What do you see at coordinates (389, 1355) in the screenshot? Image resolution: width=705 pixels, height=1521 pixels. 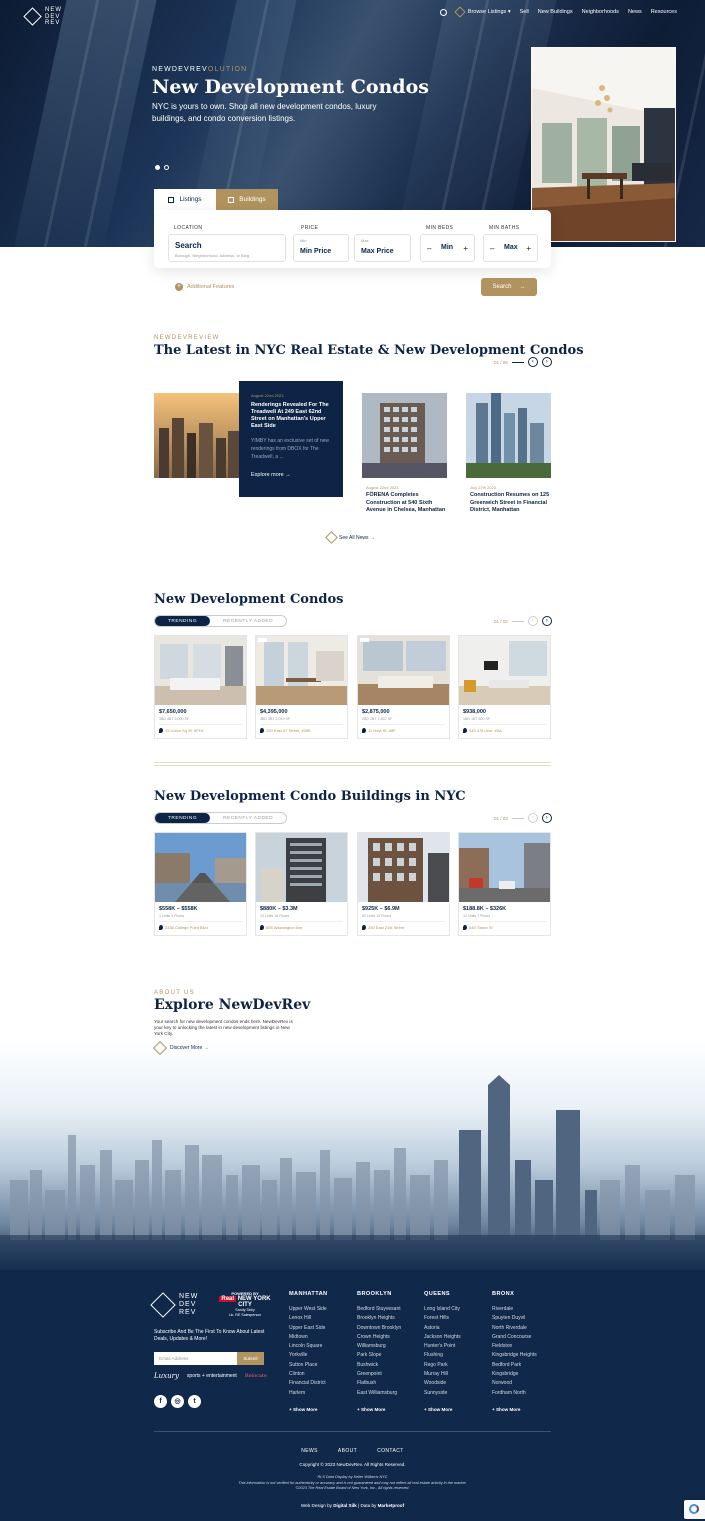 I see `footer-link: Park Slope` at bounding box center [389, 1355].